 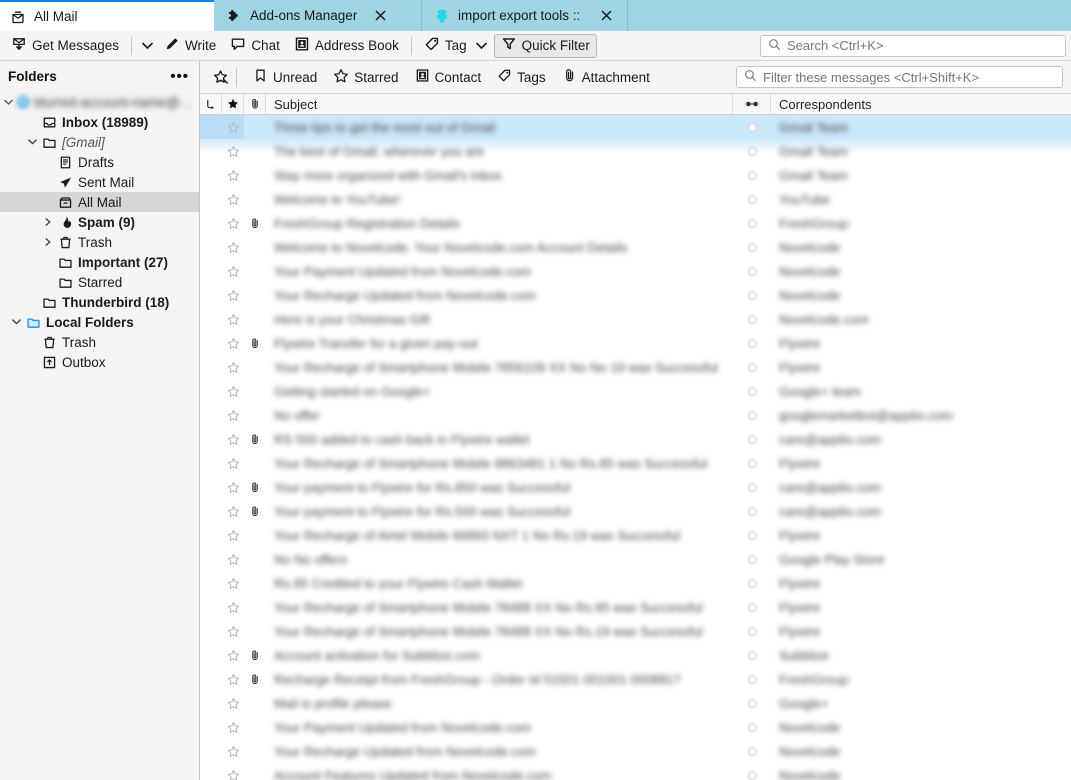 I want to click on quick-filter-tags: Tags, so click(x=521, y=77).